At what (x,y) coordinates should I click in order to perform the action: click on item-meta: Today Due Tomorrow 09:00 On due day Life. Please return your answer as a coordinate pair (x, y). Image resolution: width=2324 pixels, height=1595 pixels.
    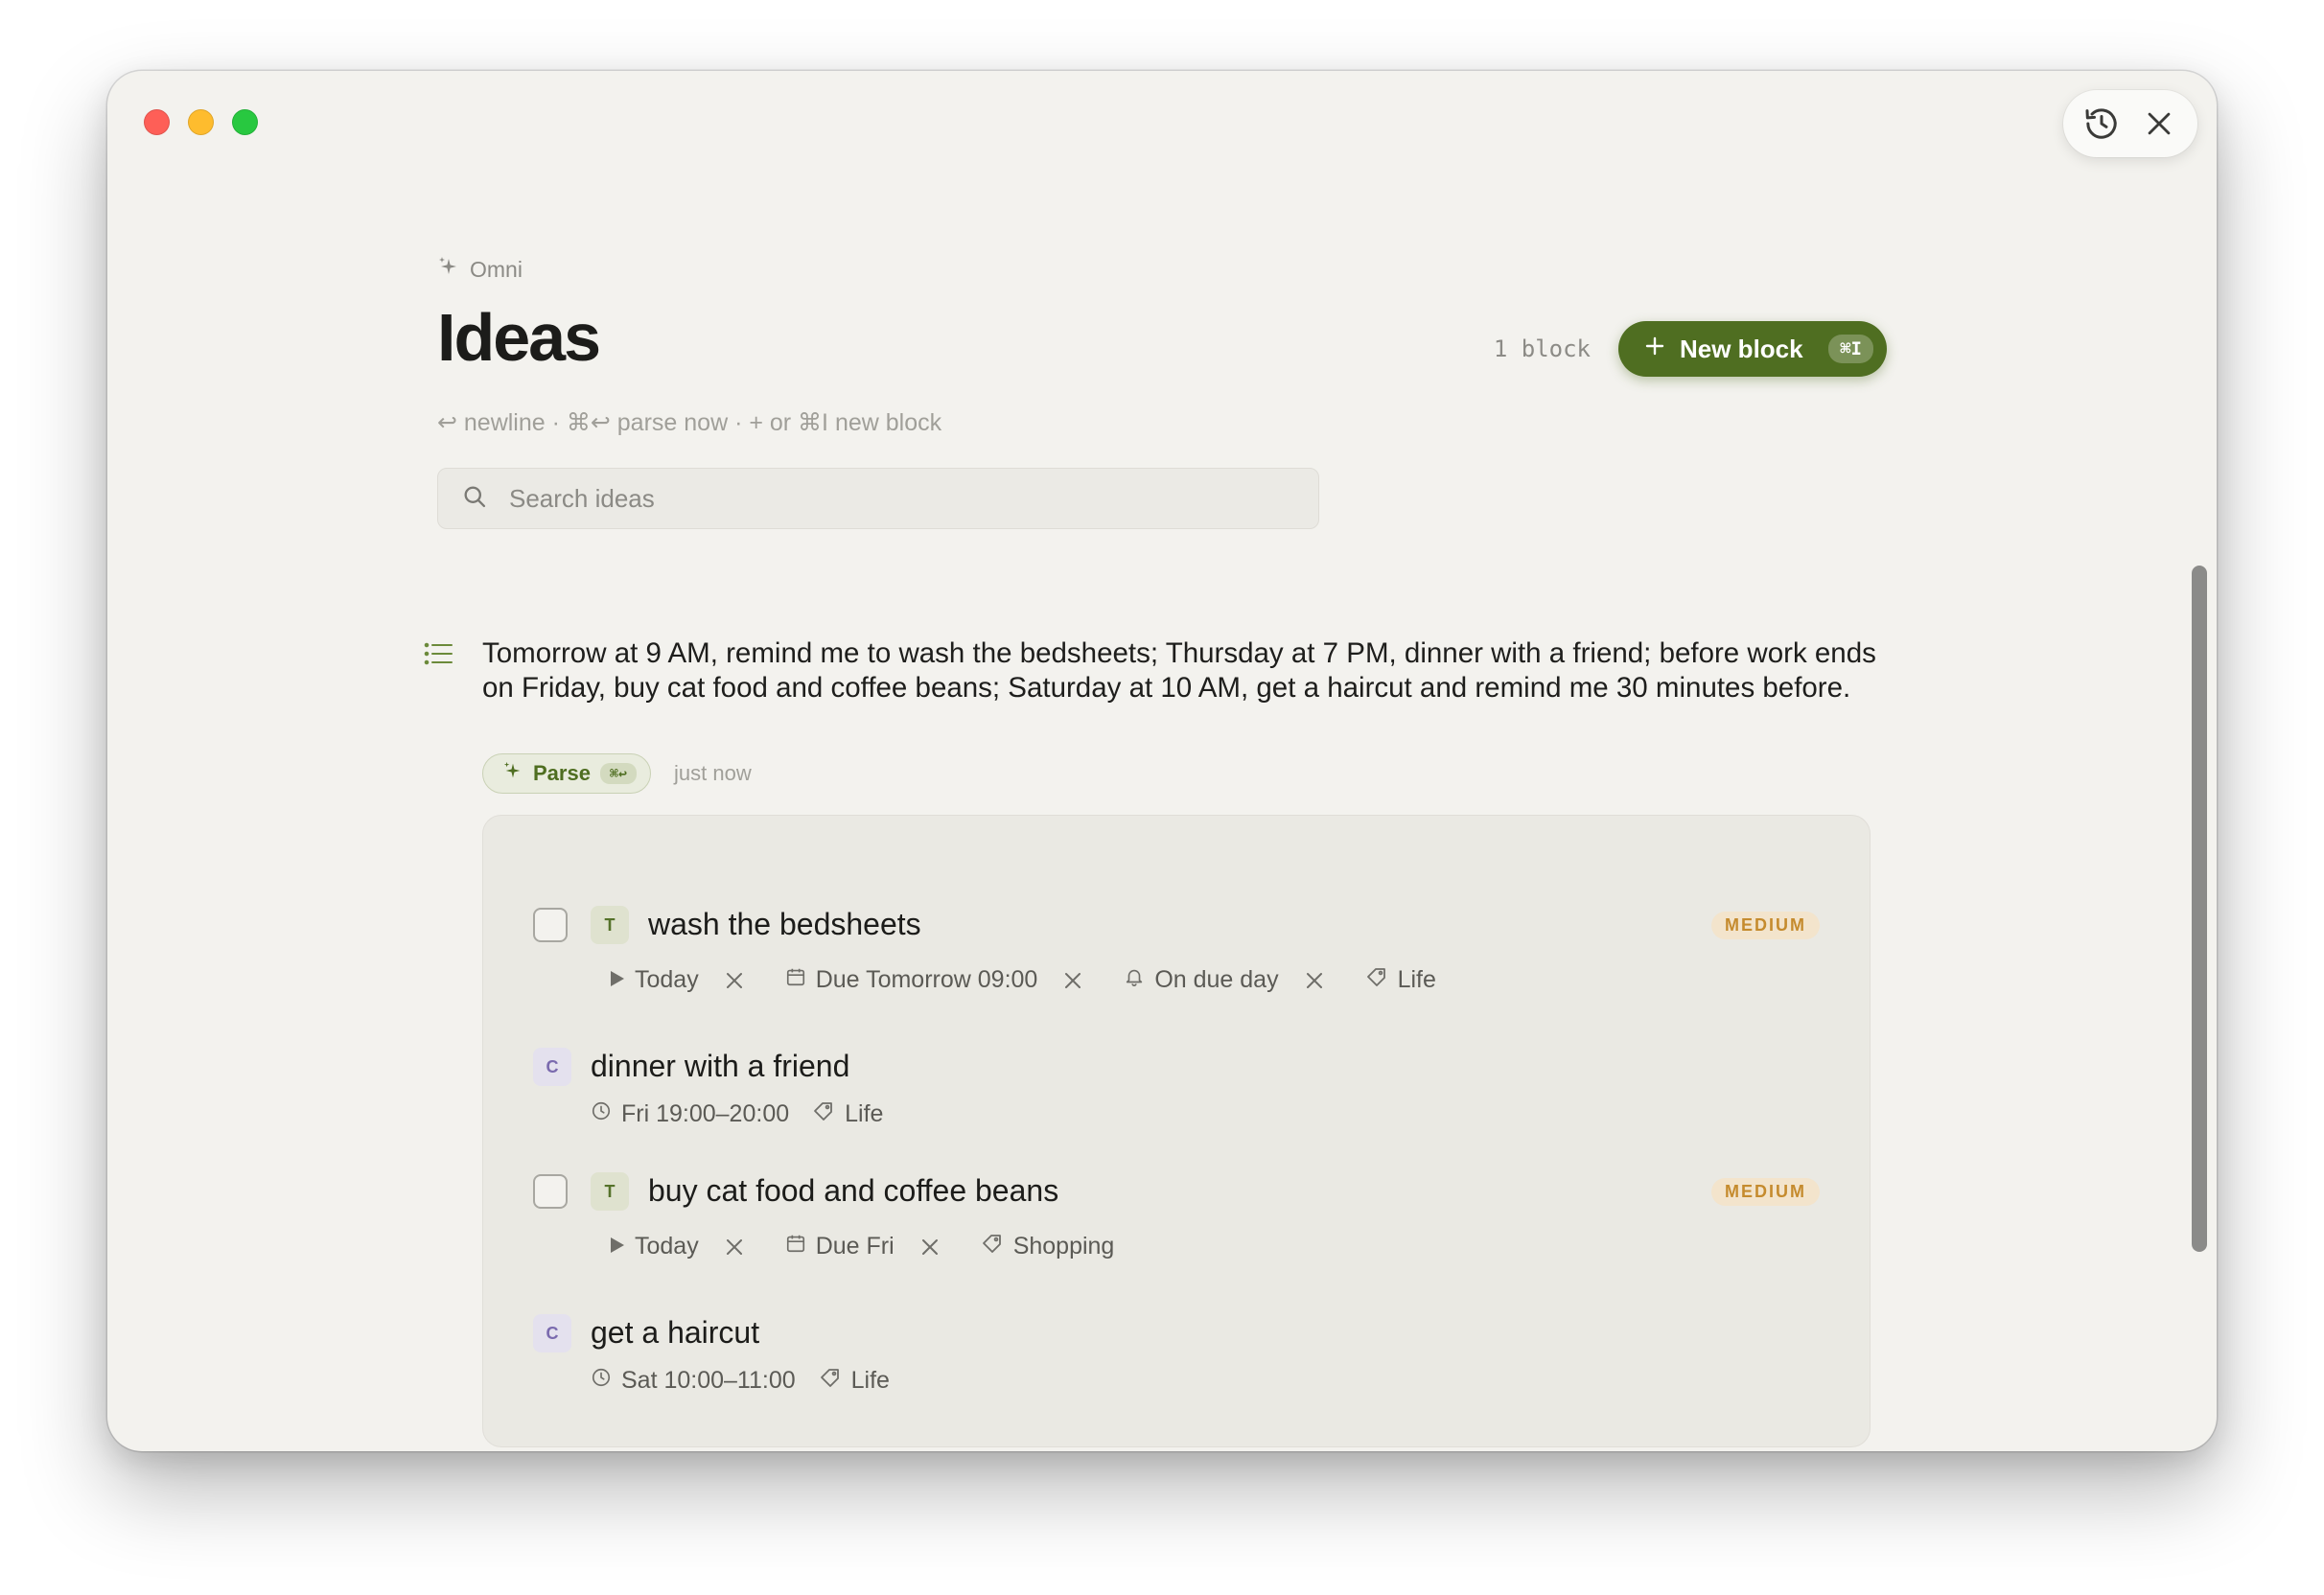
    Looking at the image, I should click on (1044, 980).